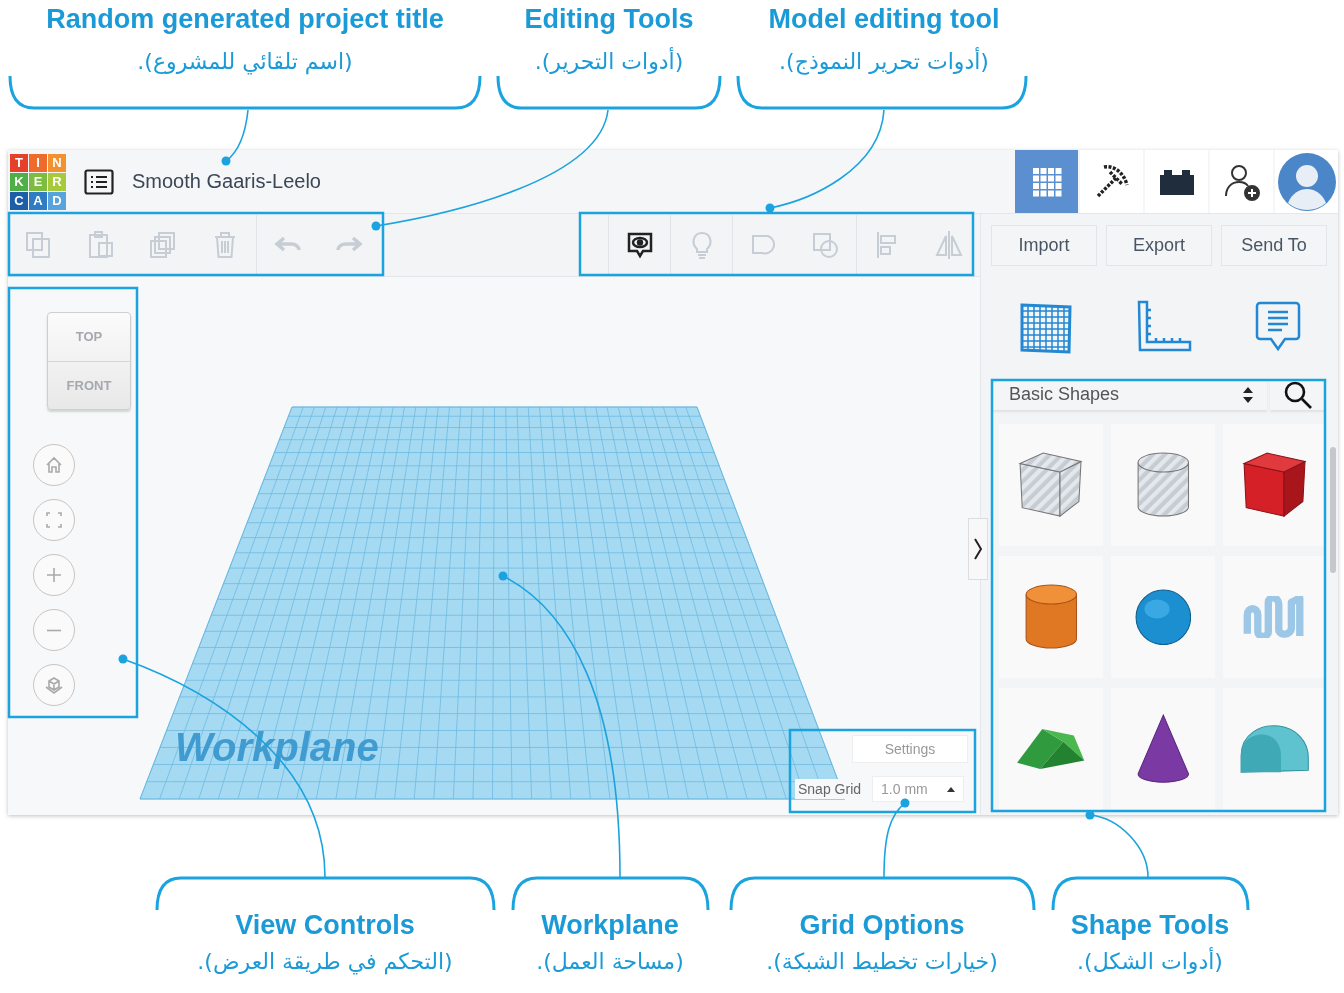 Image resolution: width=1344 pixels, height=993 pixels. Describe the element at coordinates (1333, 510) in the screenshot. I see `scrollbar` at that location.